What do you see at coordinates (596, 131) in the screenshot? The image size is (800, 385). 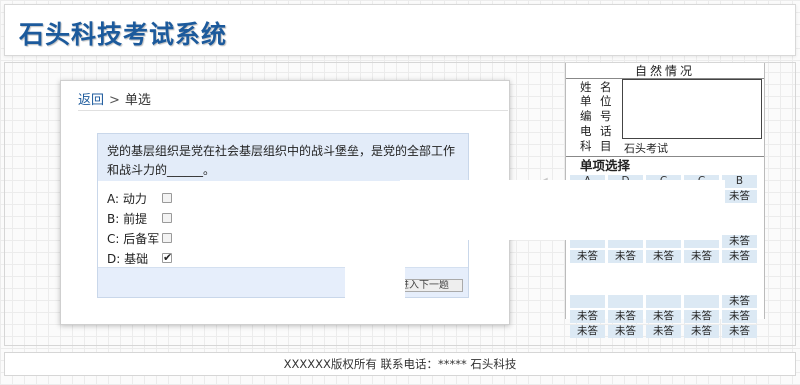 I see `info-field-phone: 电话` at bounding box center [596, 131].